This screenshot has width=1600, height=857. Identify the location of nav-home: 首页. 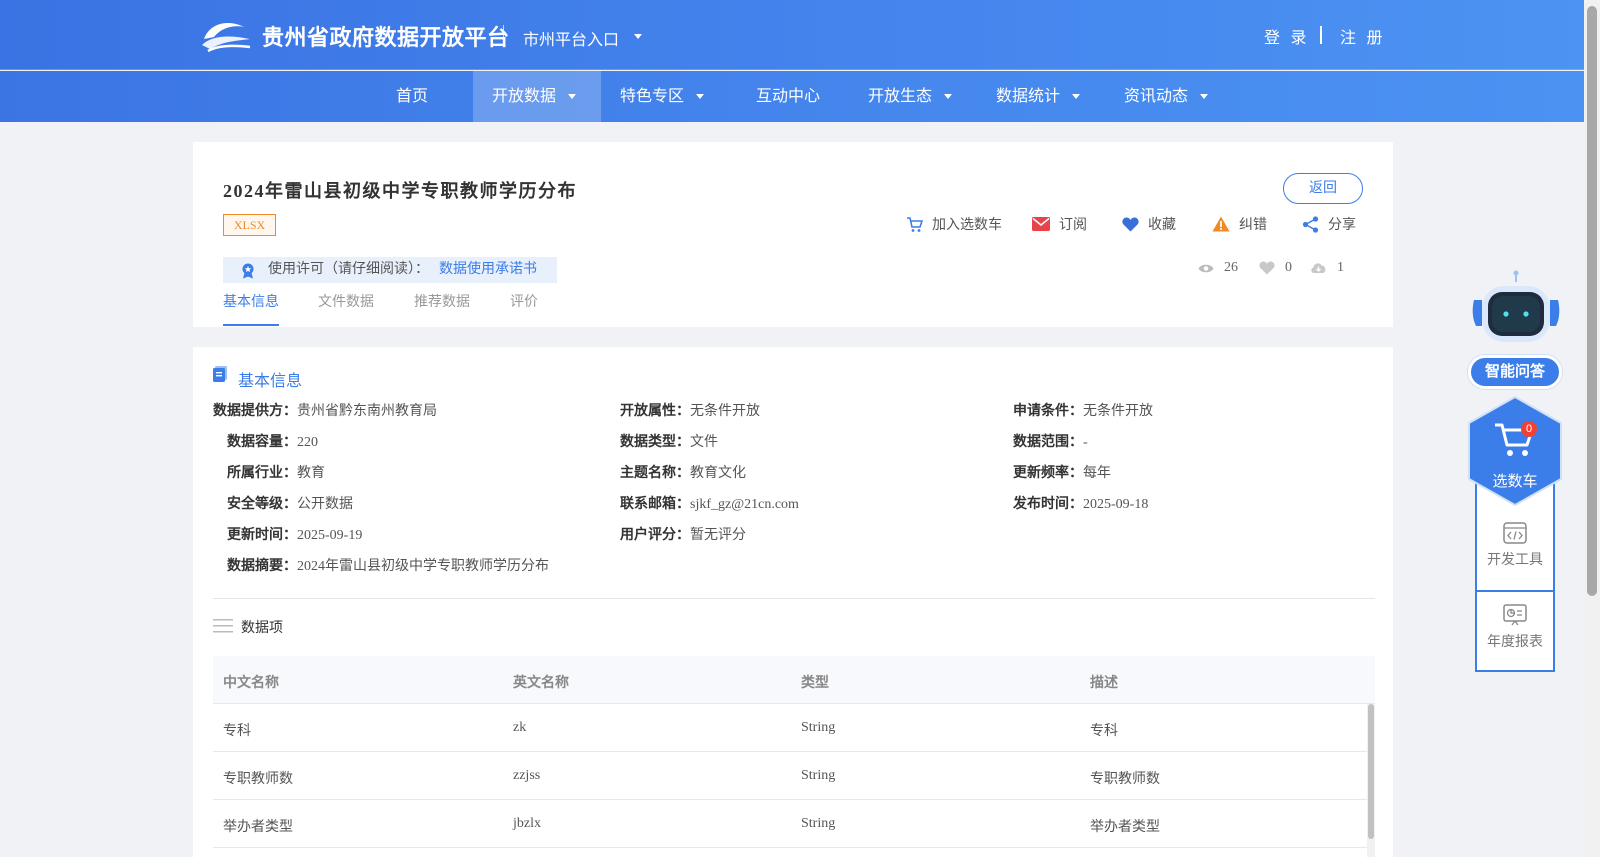
(412, 96).